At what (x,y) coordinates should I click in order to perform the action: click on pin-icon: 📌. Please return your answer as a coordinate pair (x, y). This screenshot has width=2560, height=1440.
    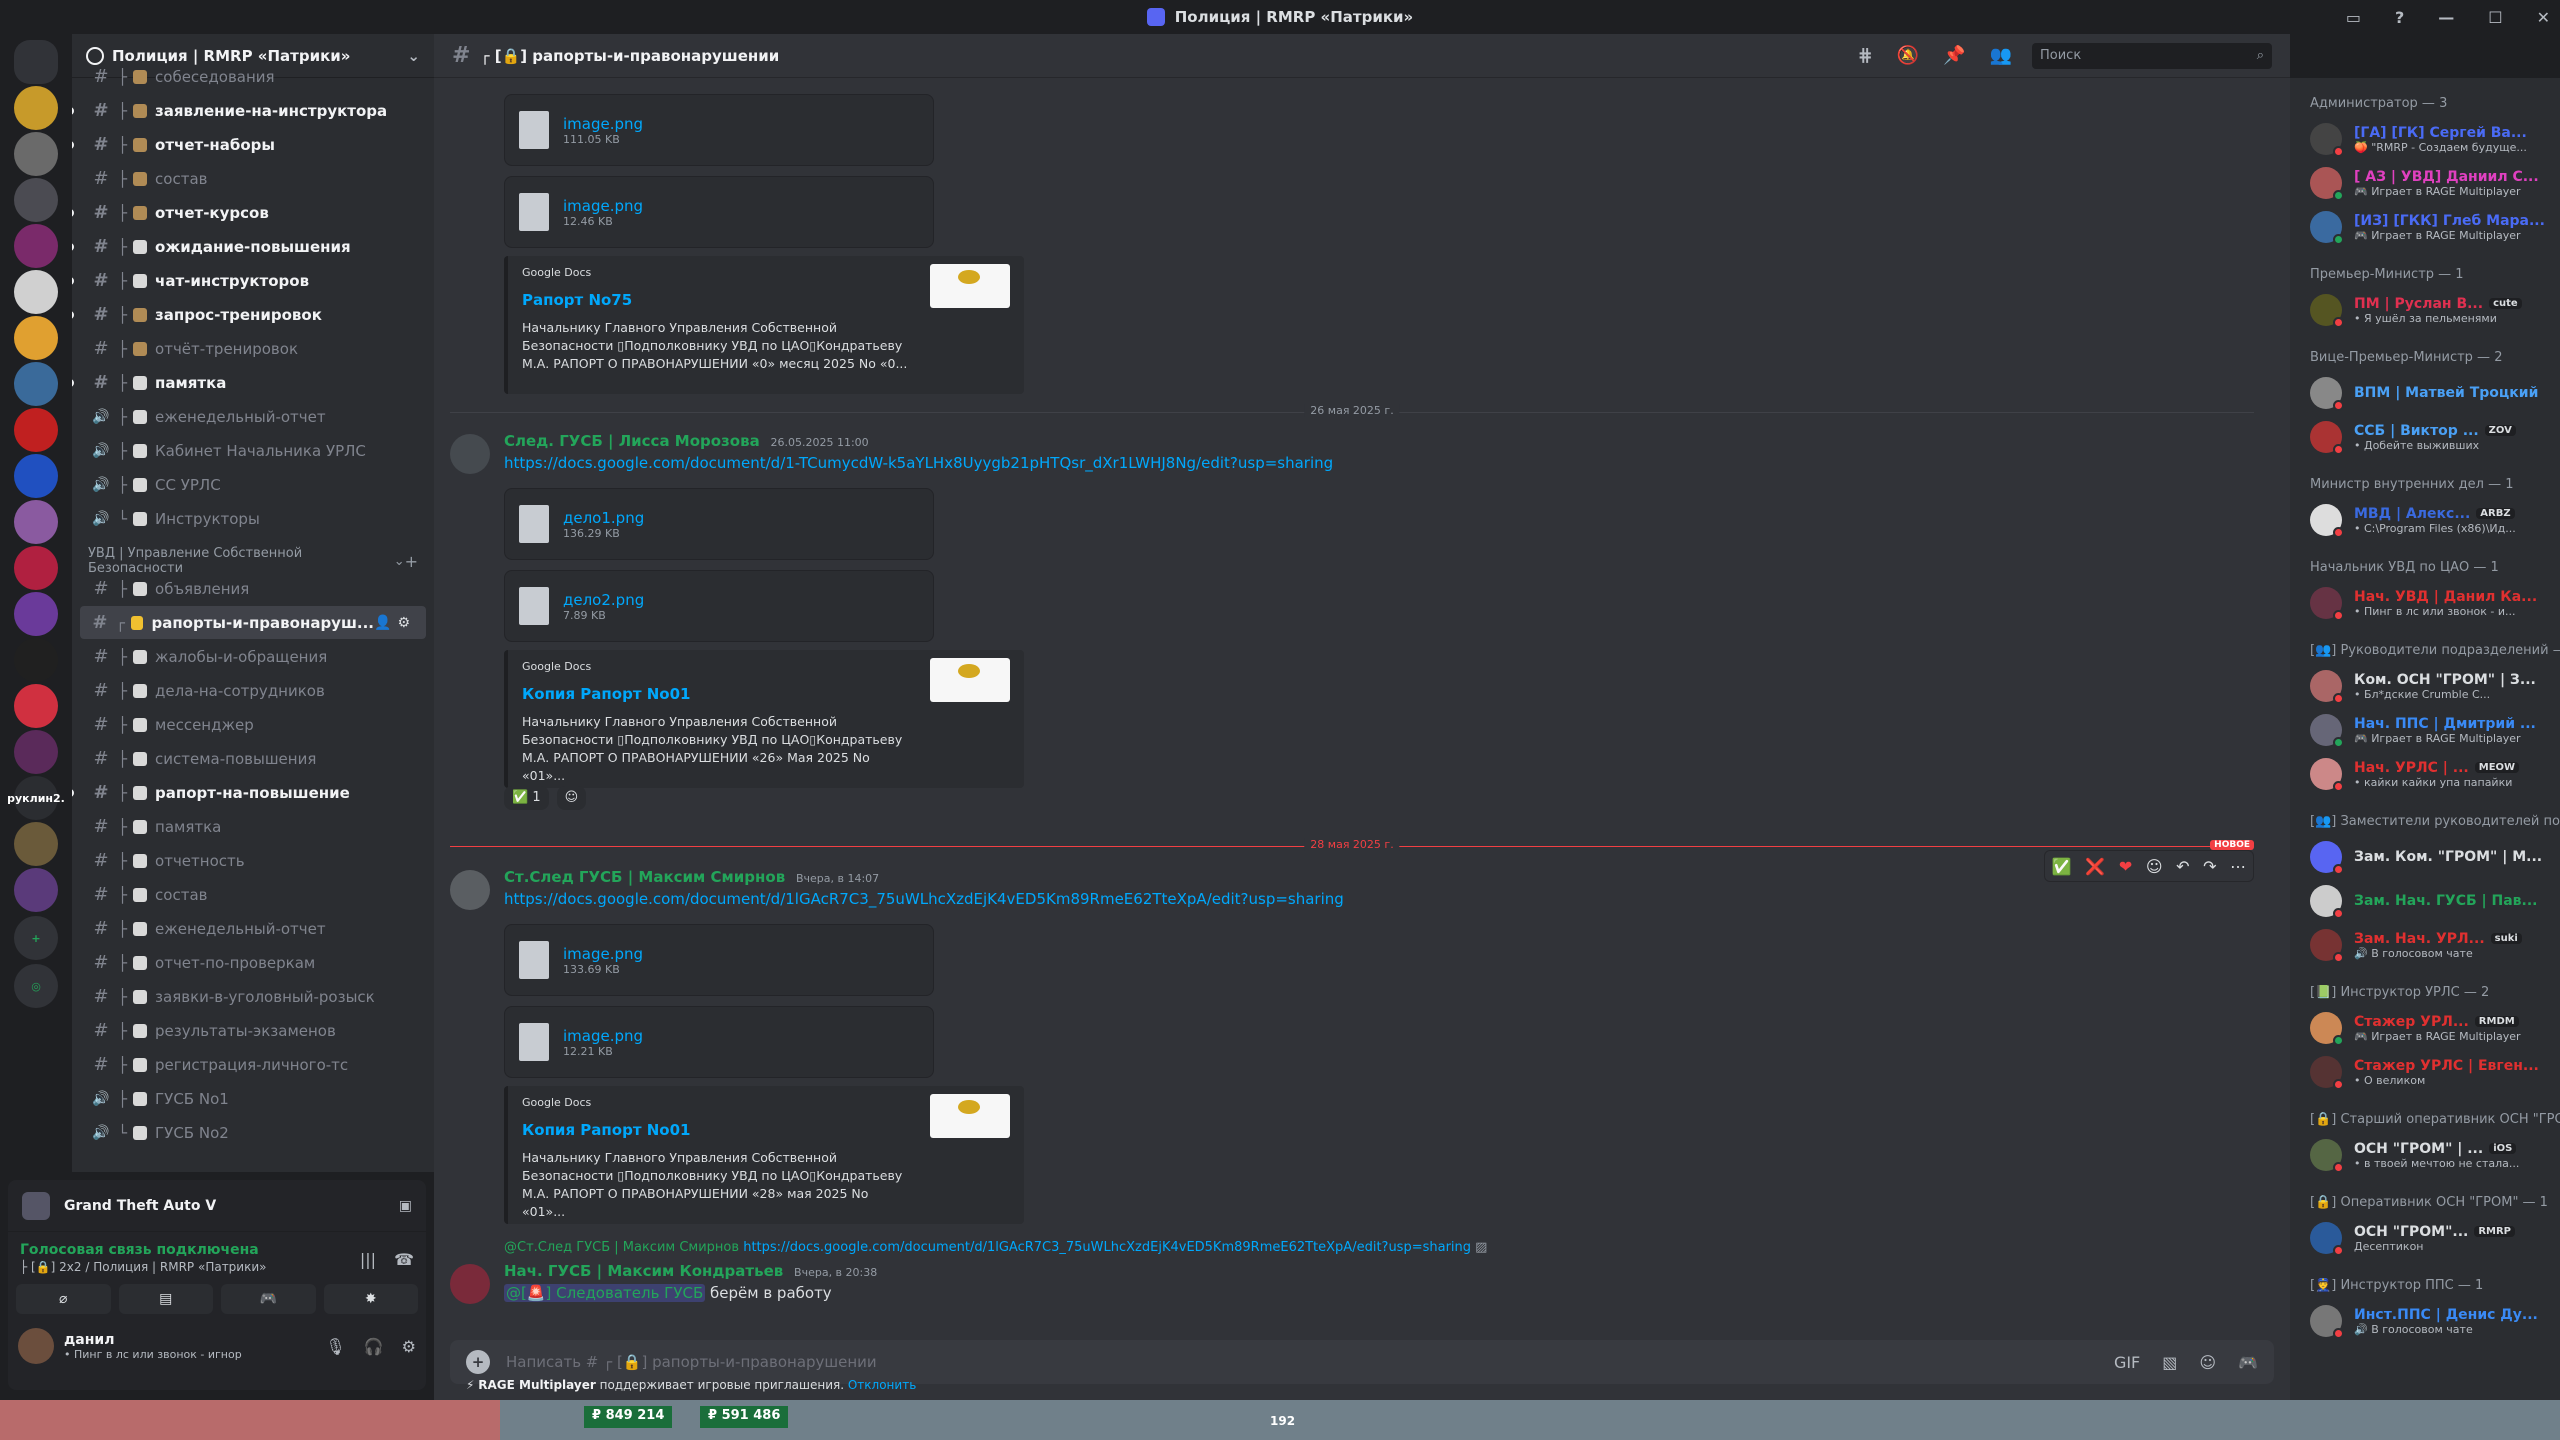
    Looking at the image, I should click on (1954, 55).